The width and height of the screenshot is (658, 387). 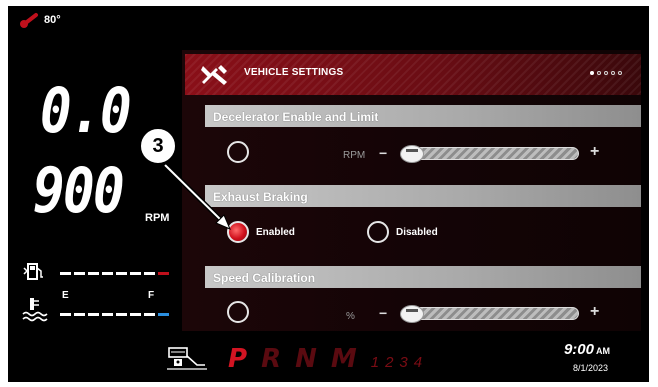 I want to click on tow-hitch-icon, so click(x=187, y=358).